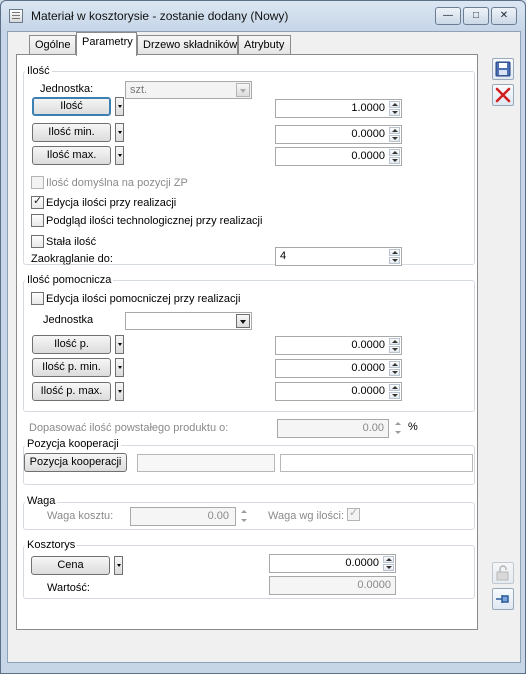 This screenshot has height=674, width=526. Describe the element at coordinates (75, 462) in the screenshot. I see `pozycja-kooperacji-button: Pozycja kooperacji` at that location.